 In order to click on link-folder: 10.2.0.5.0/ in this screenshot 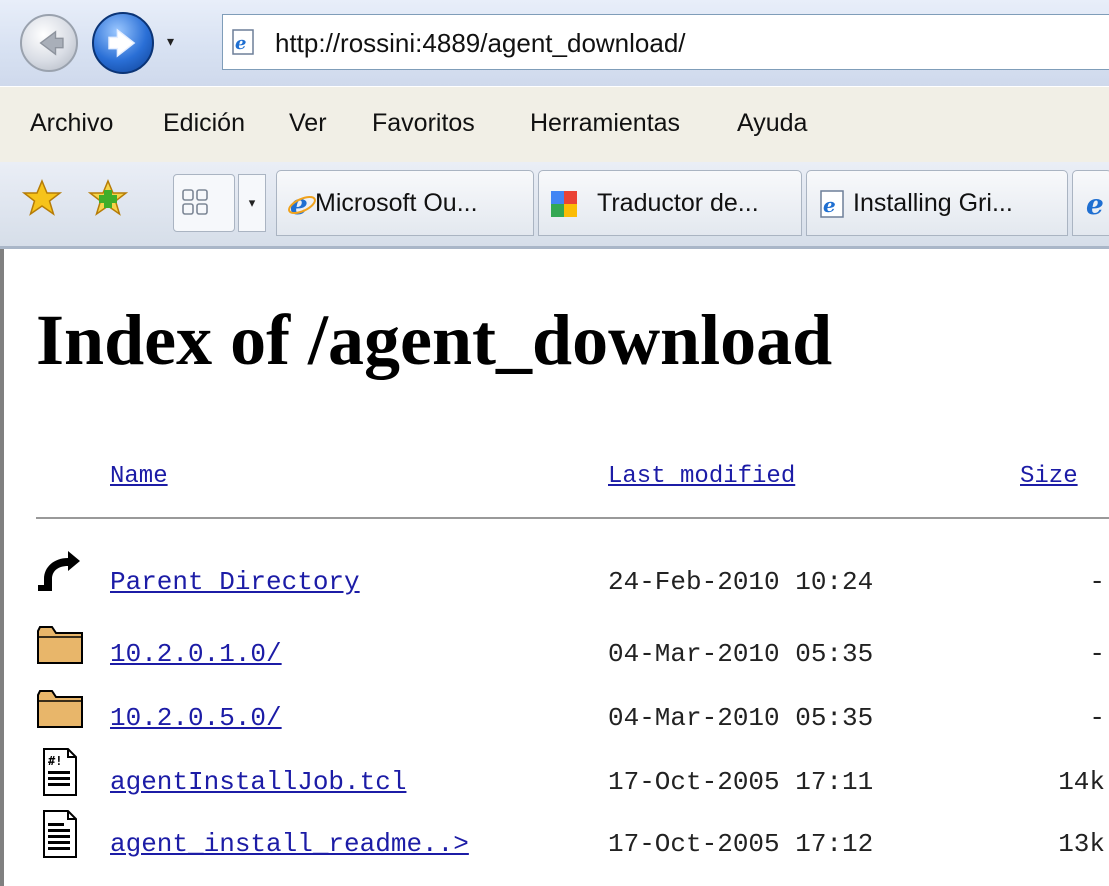, I will do `click(196, 718)`.